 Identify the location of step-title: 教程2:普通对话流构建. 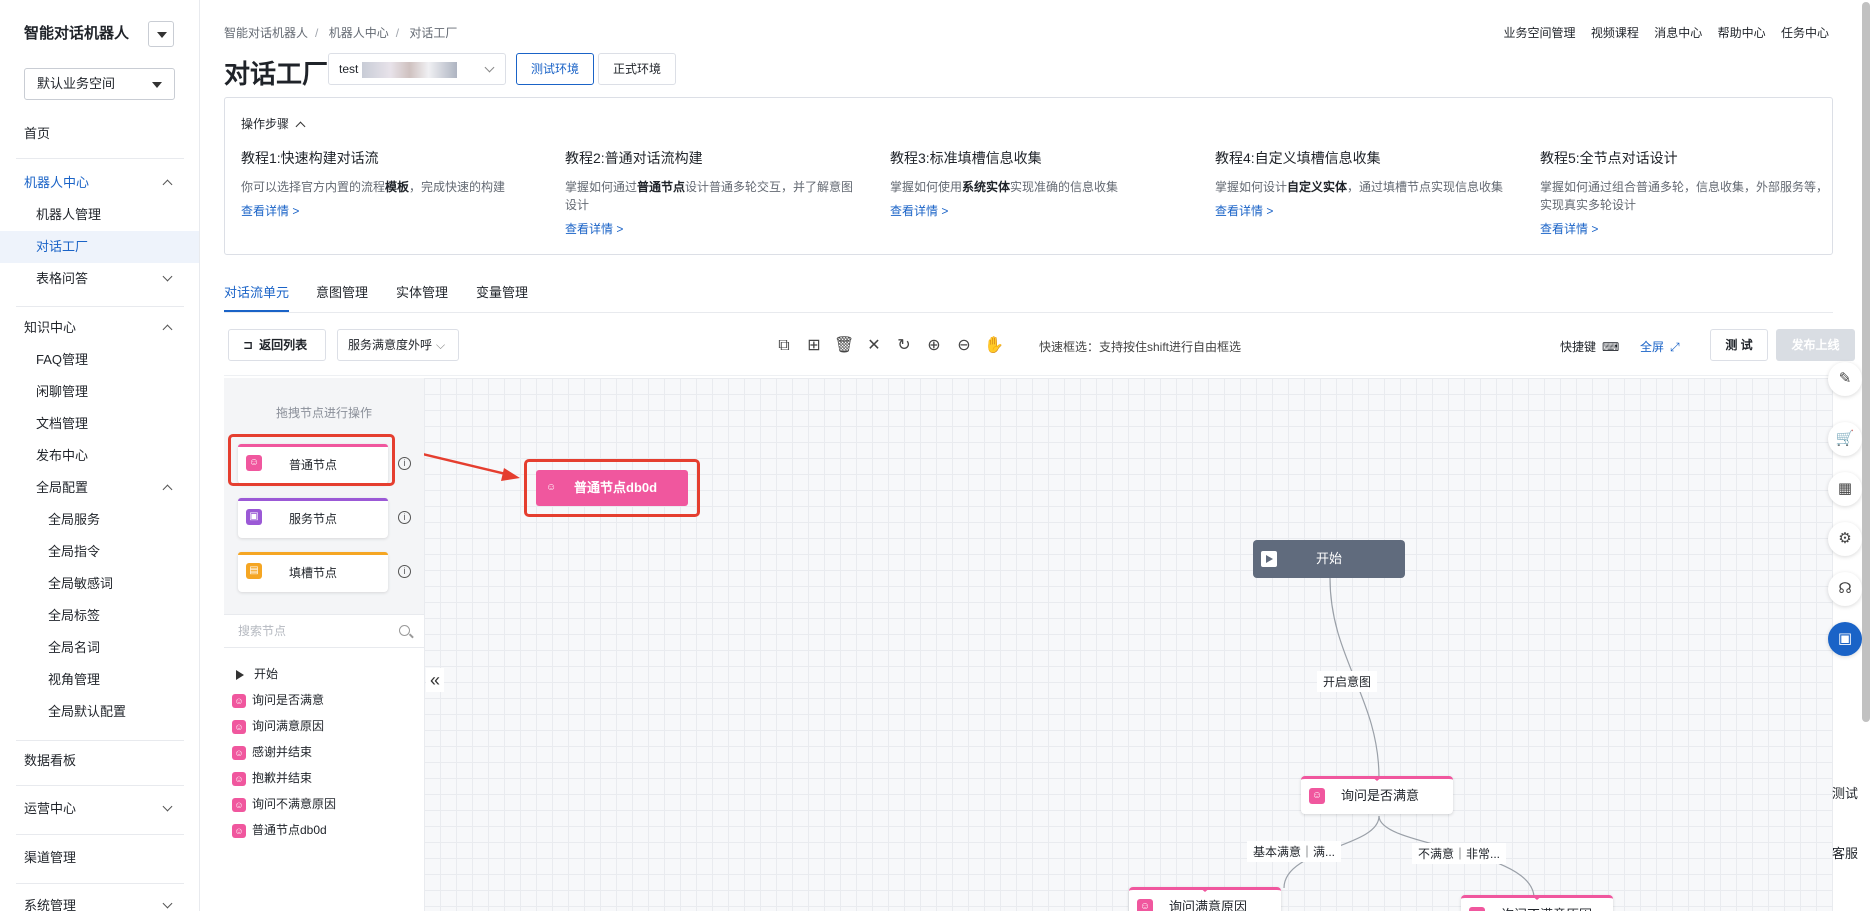
(634, 158).